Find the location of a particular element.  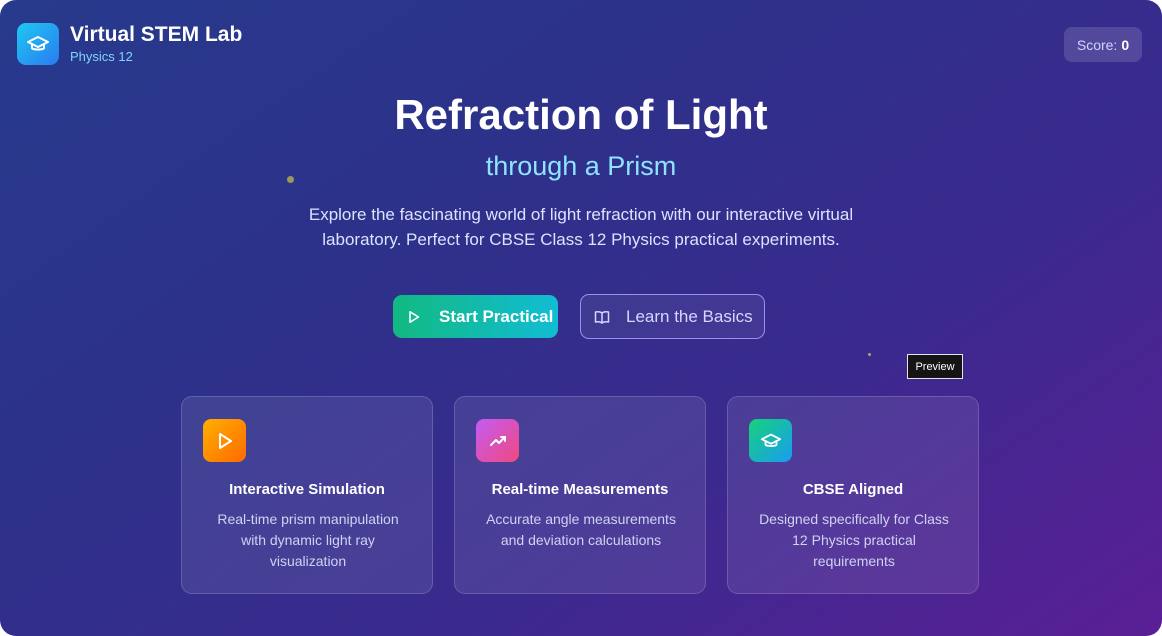

score-label: Score: is located at coordinates (1097, 44).